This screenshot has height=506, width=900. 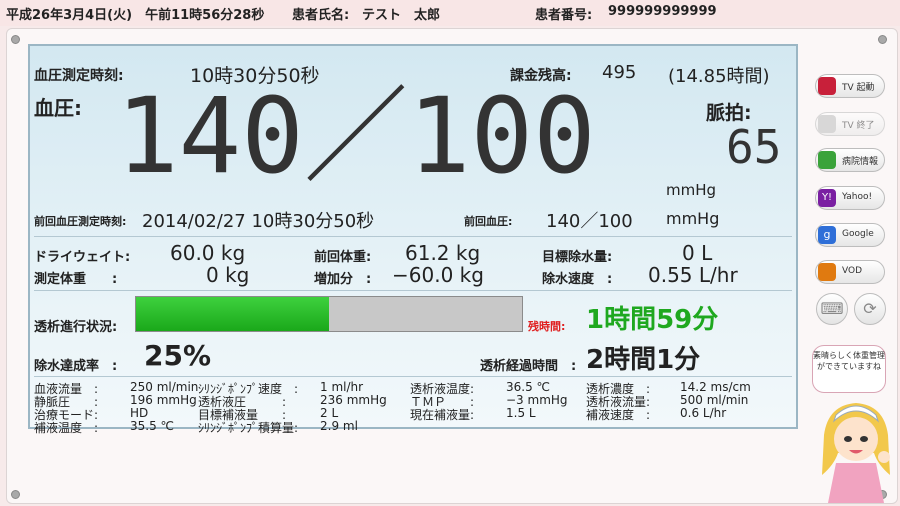 I want to click on pulse-value: 65, so click(x=754, y=147).